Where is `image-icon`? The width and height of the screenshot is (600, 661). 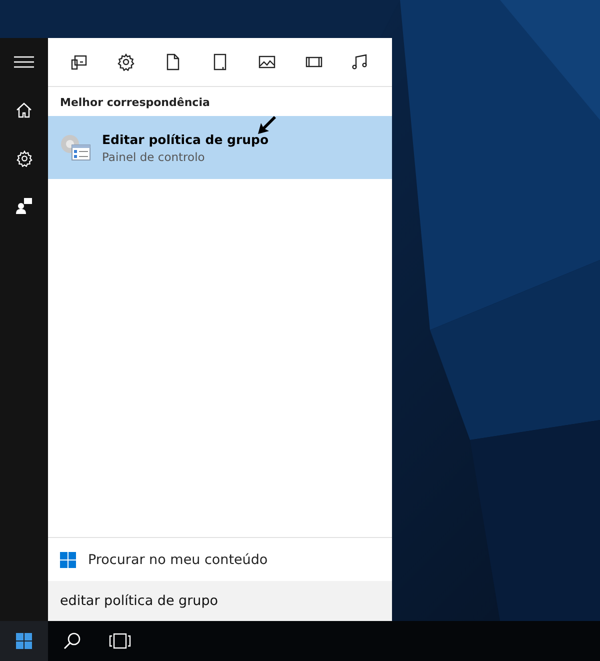 image-icon is located at coordinates (267, 62).